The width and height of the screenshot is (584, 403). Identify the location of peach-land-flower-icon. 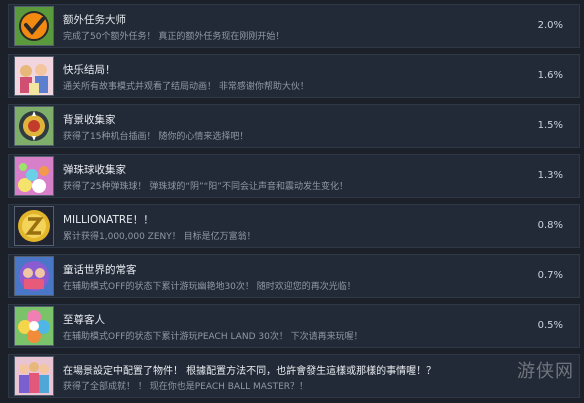
(34, 326).